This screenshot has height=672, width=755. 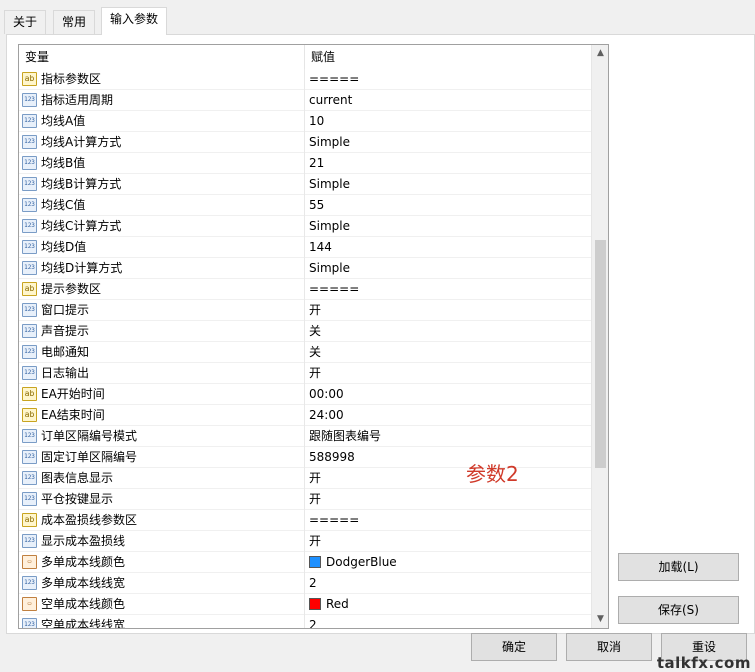 What do you see at coordinates (162, 583) in the screenshot?
I see `variable-cell: 123 多单成本线线宽` at bounding box center [162, 583].